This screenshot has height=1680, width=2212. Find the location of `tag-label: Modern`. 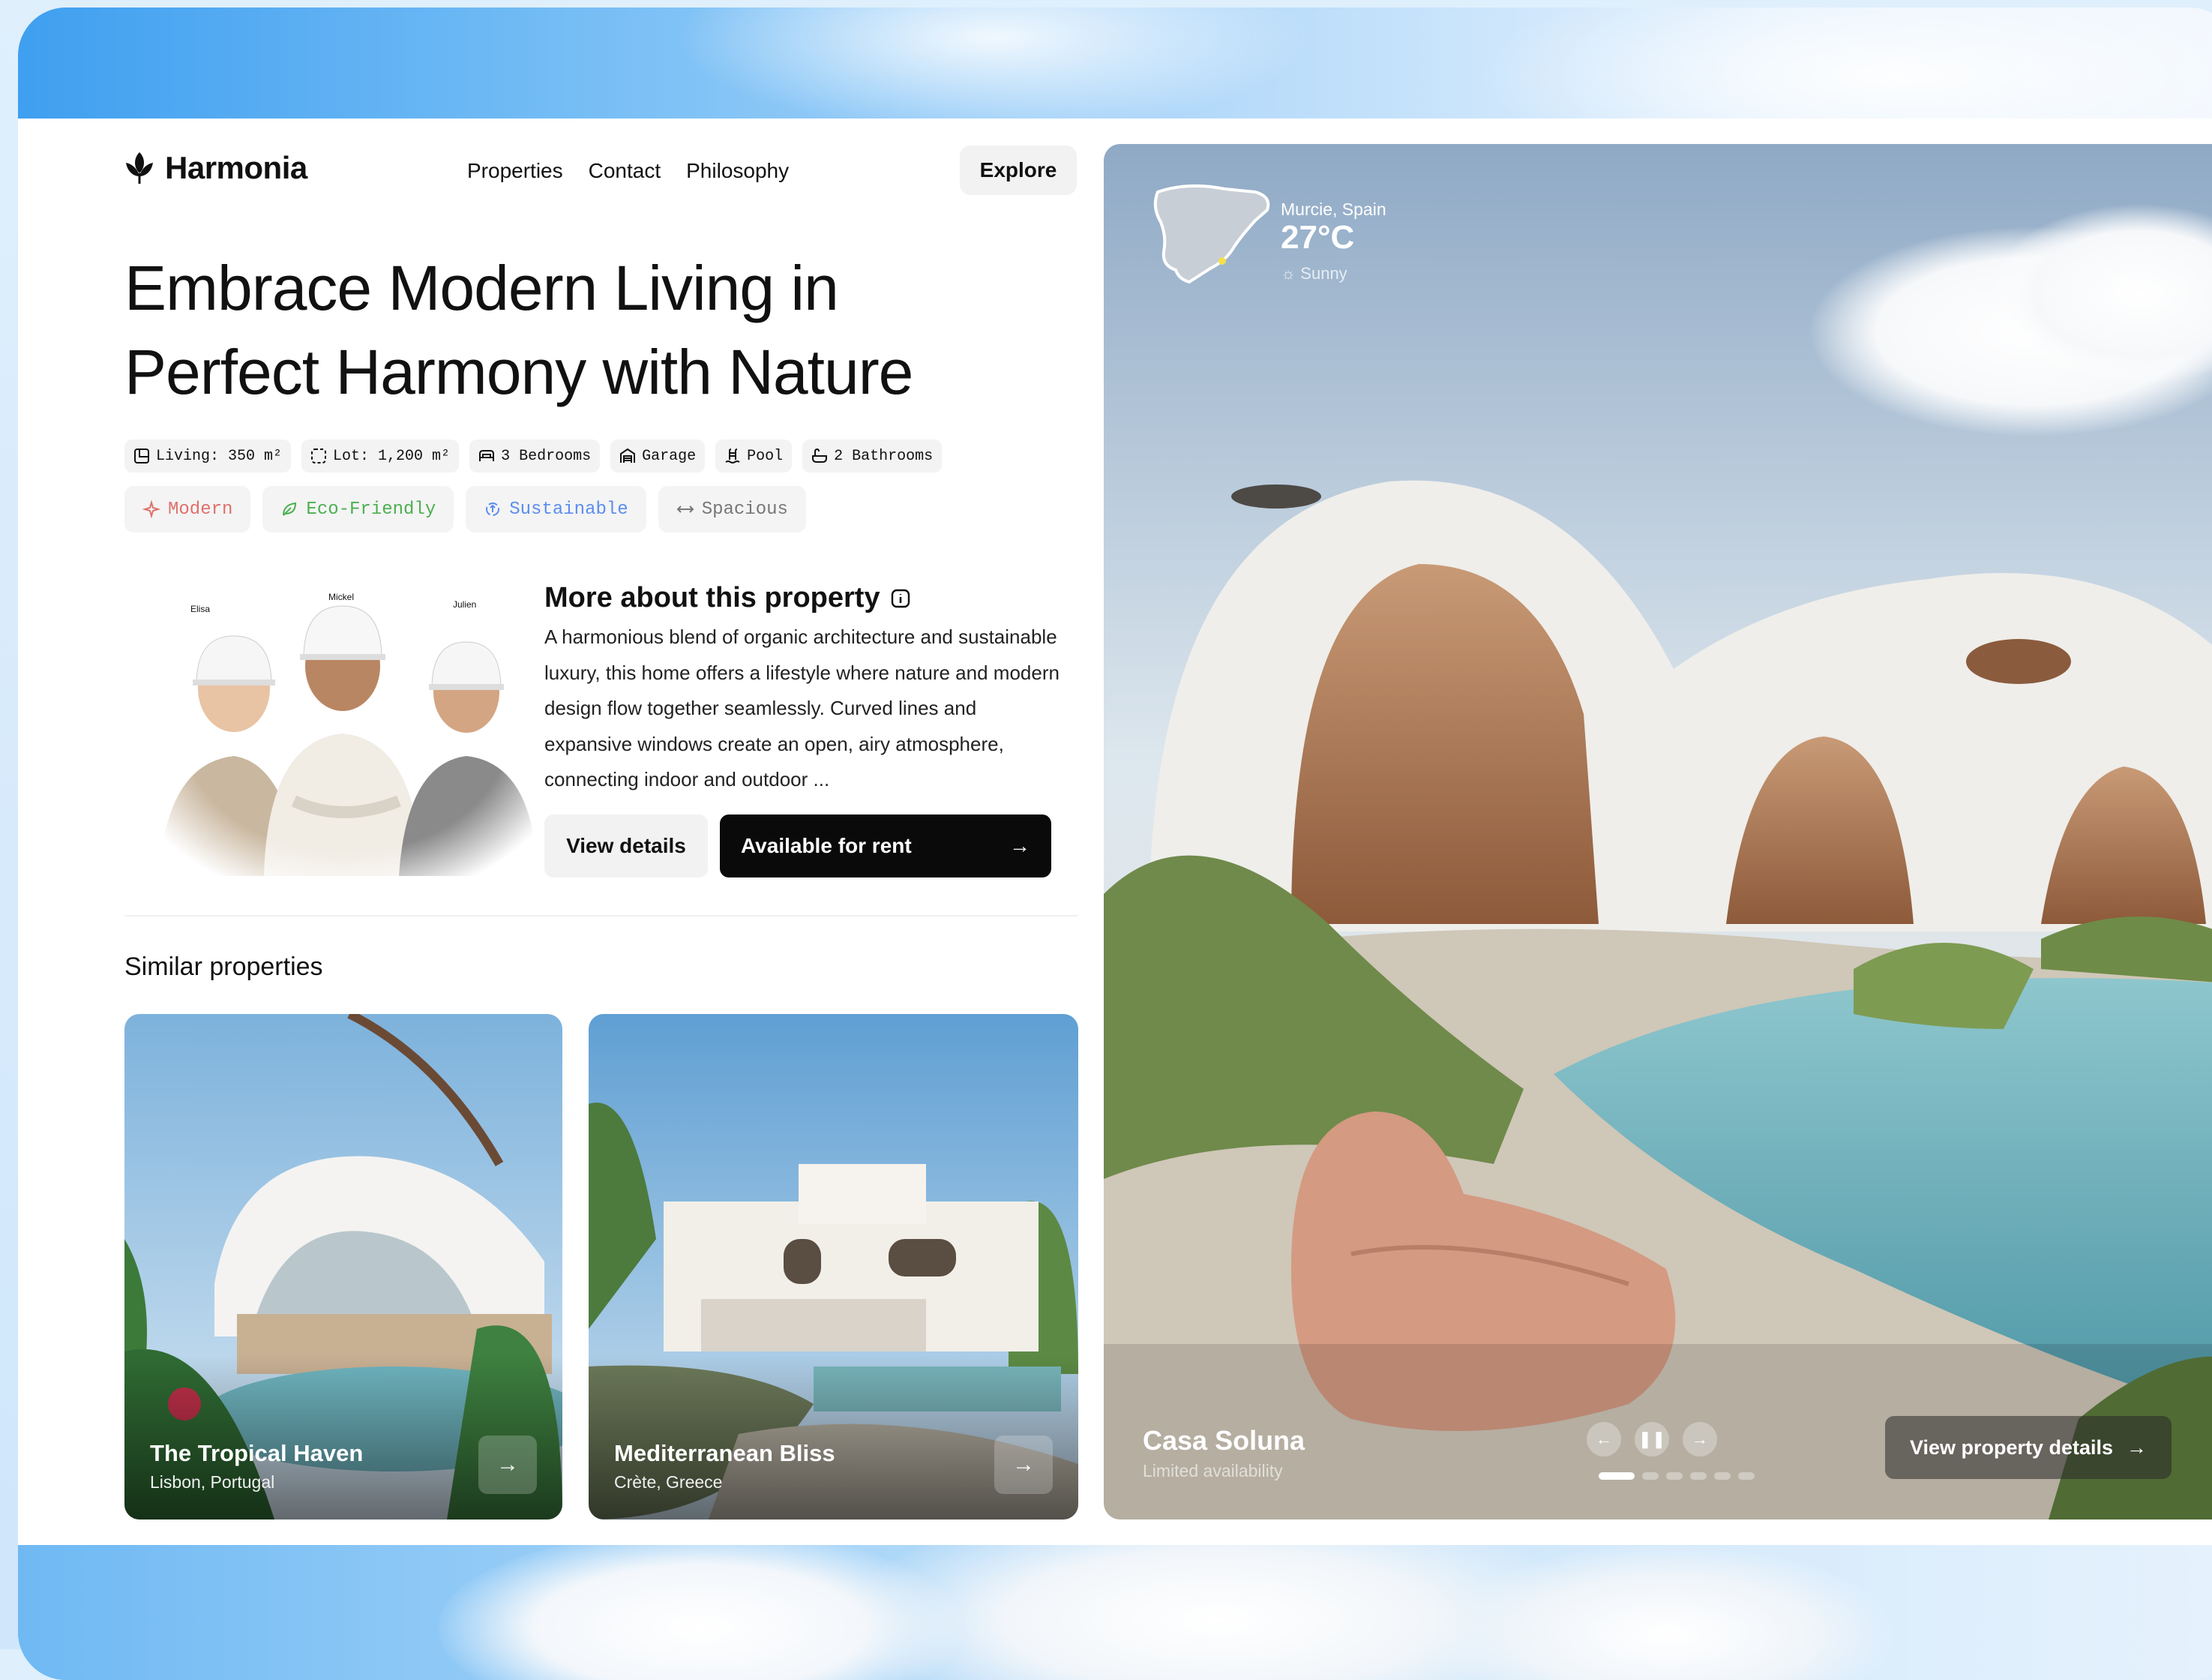

tag-label: Modern is located at coordinates (200, 509).